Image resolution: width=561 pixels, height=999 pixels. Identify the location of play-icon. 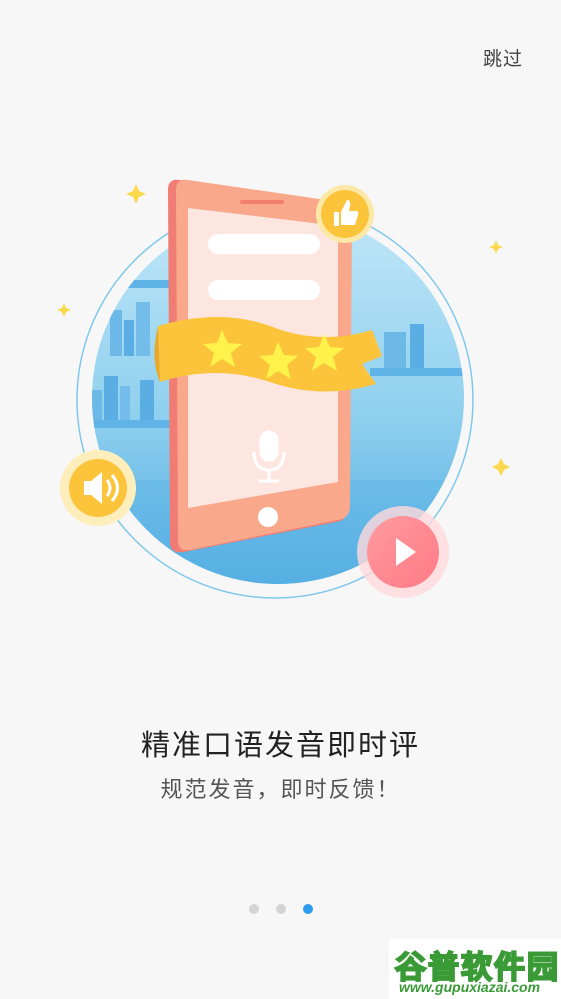
(403, 552).